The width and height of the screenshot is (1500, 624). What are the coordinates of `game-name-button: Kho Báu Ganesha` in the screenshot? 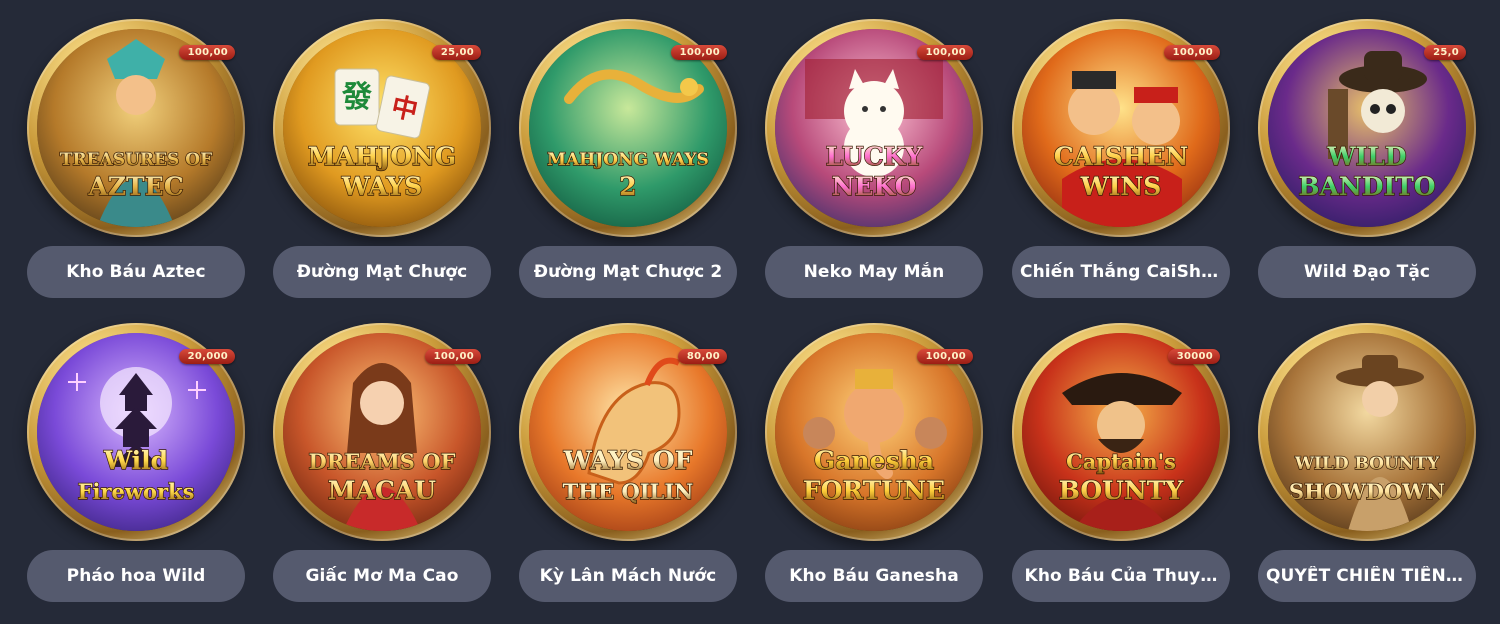 It's located at (874, 576).